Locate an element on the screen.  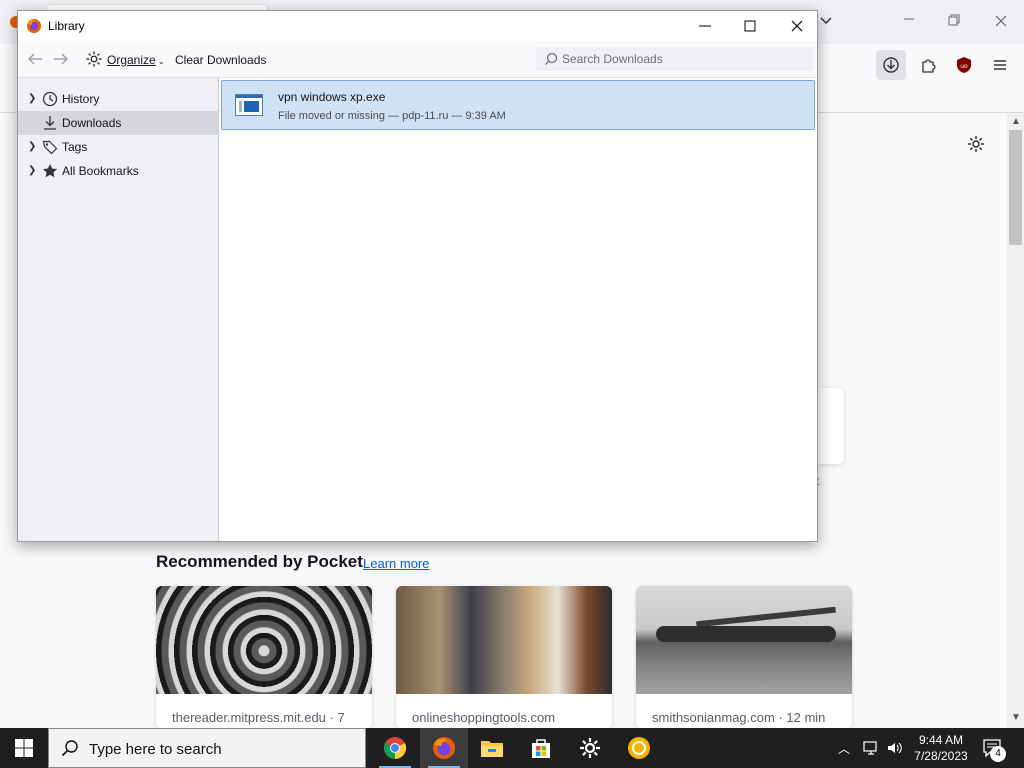
network-icon is located at coordinates (871, 748).